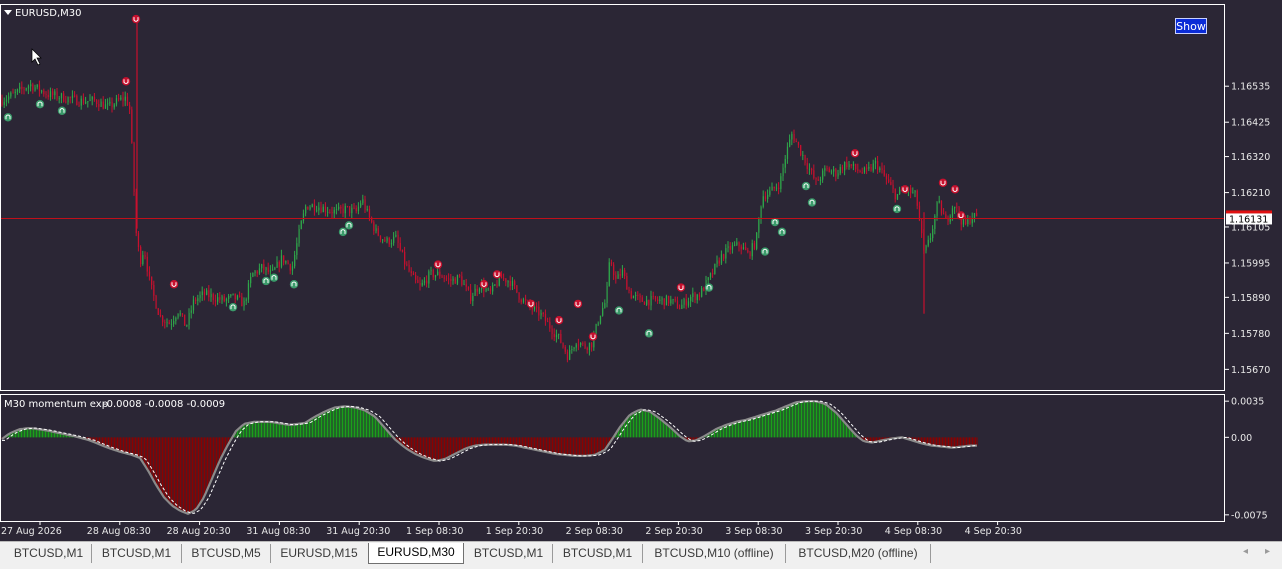 The width and height of the screenshot is (1282, 569). What do you see at coordinates (226, 553) in the screenshot?
I see `tab-btcusd-m5: BTCUSD,M5` at bounding box center [226, 553].